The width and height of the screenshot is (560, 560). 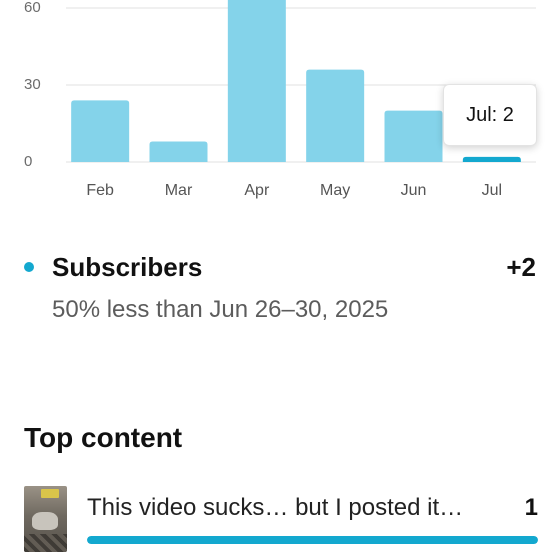 What do you see at coordinates (178, 151) in the screenshot?
I see `bar-mar` at bounding box center [178, 151].